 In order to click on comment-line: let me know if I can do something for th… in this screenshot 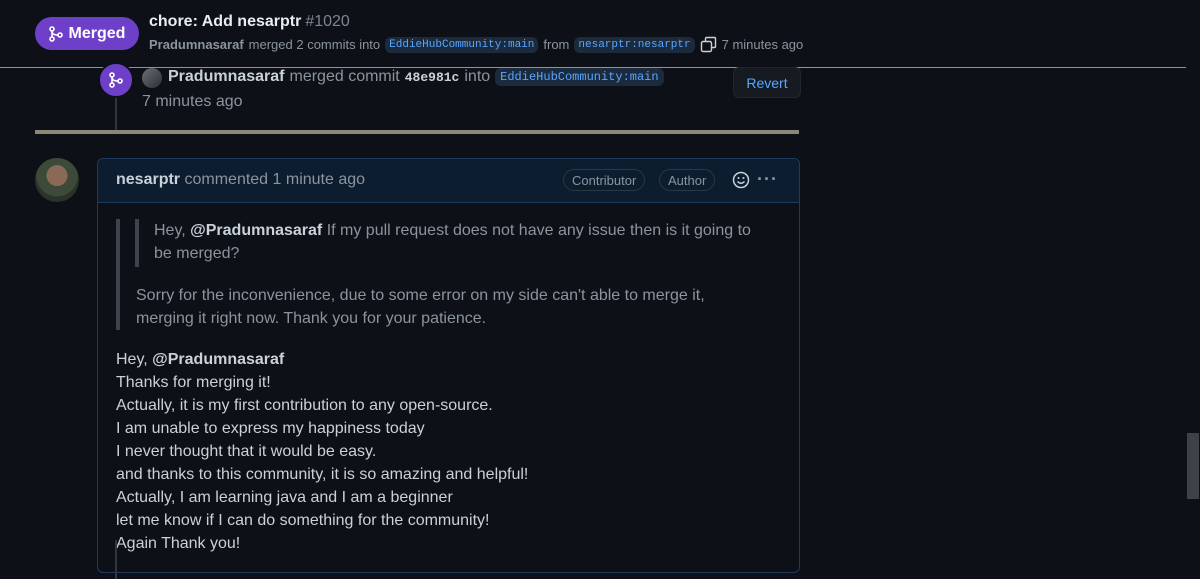, I will do `click(303, 520)`.